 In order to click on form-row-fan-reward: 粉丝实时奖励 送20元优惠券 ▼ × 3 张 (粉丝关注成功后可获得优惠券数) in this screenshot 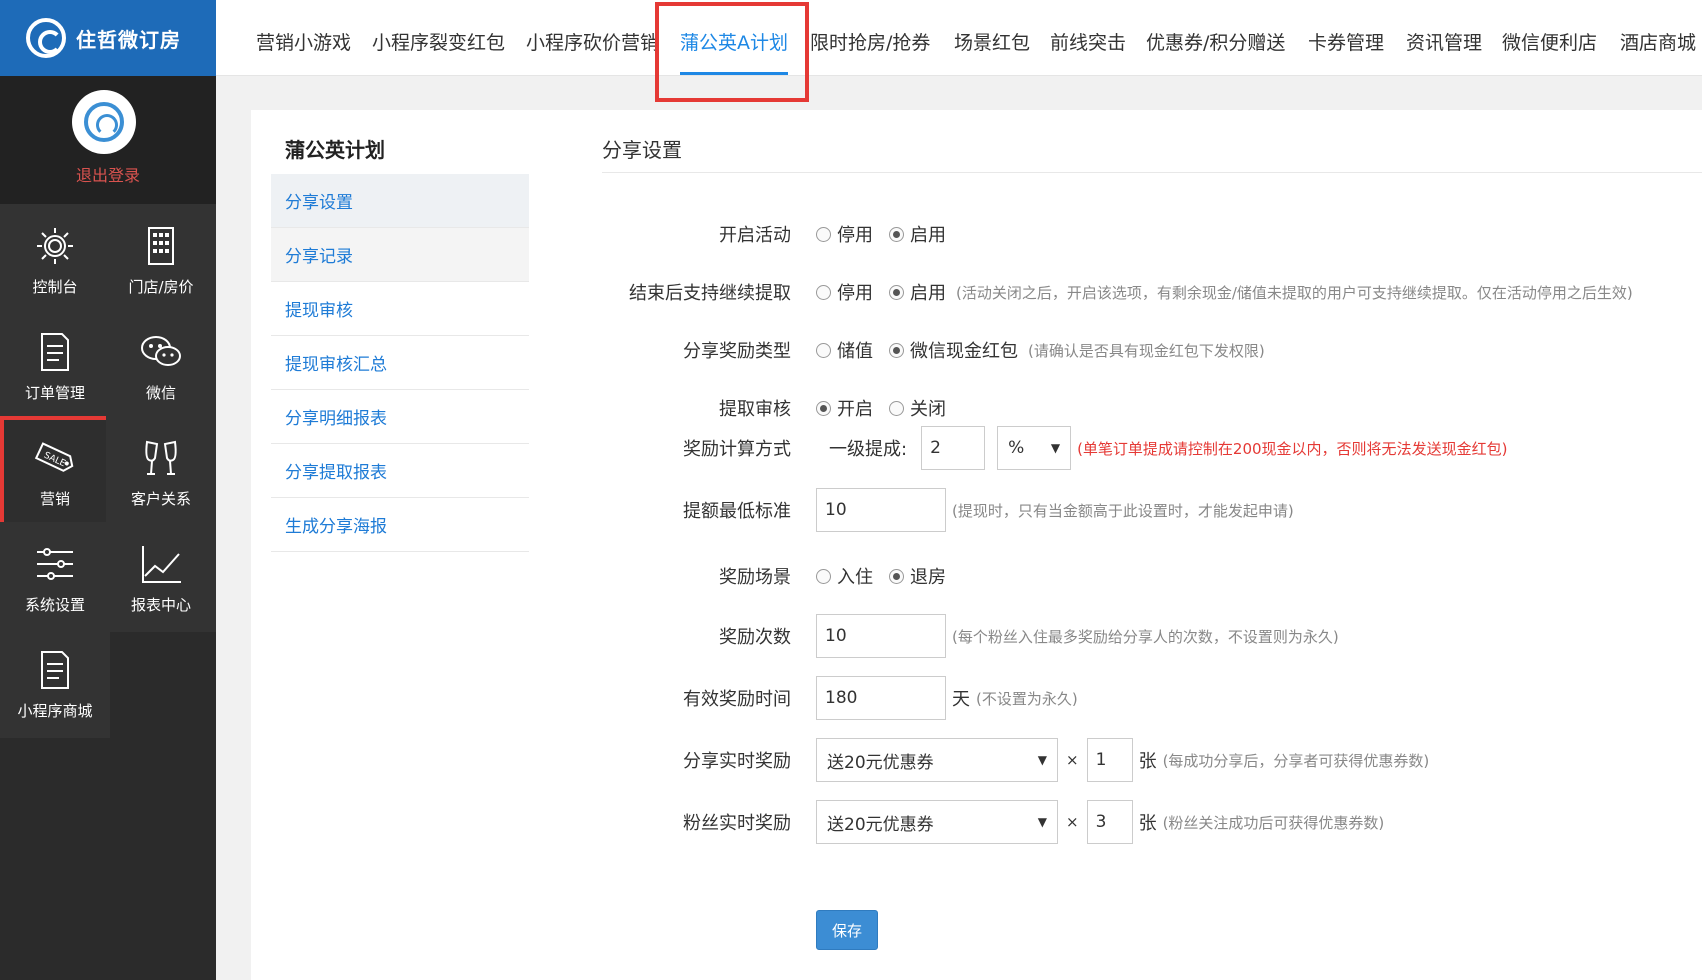, I will do `click(976, 822)`.